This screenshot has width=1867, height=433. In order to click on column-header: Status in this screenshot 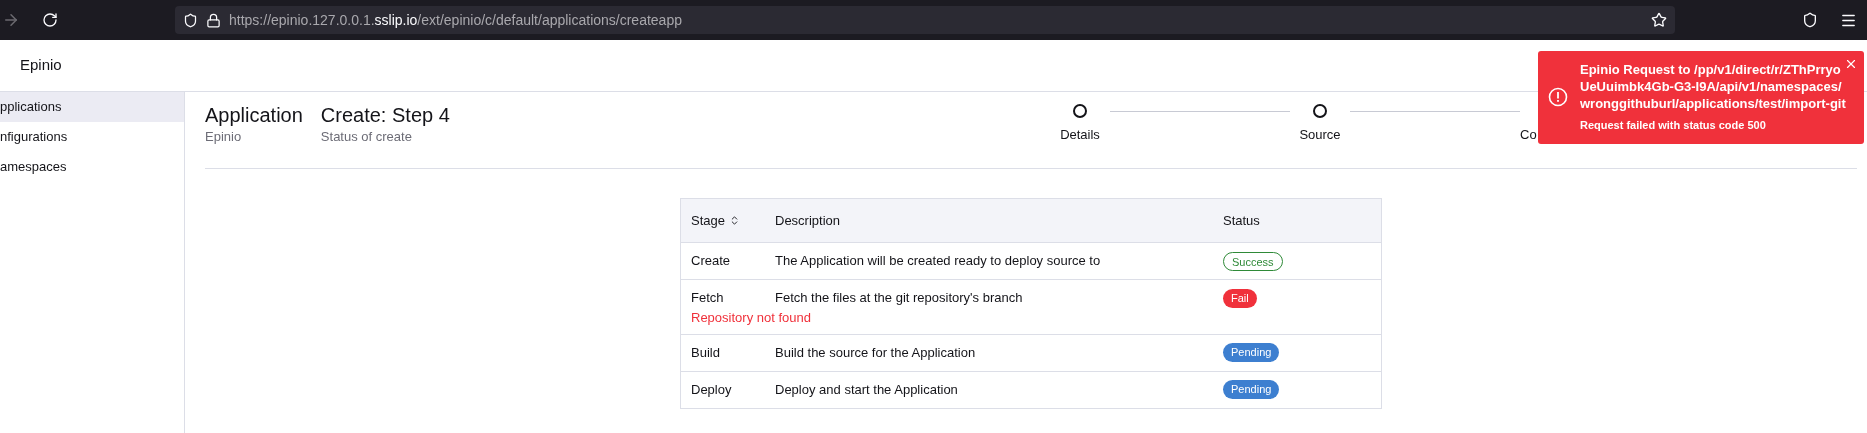, I will do `click(1241, 220)`.